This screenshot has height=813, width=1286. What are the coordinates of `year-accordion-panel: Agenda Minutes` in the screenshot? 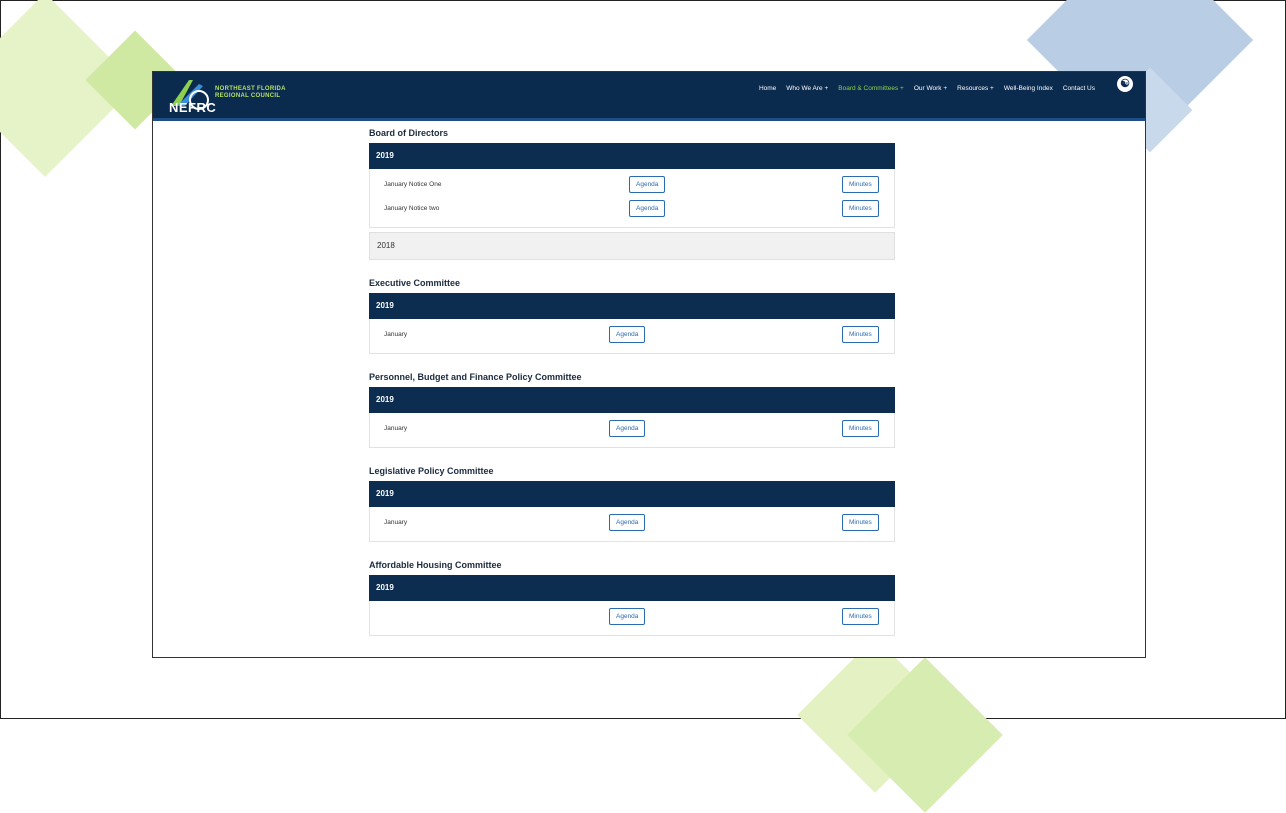 It's located at (632, 618).